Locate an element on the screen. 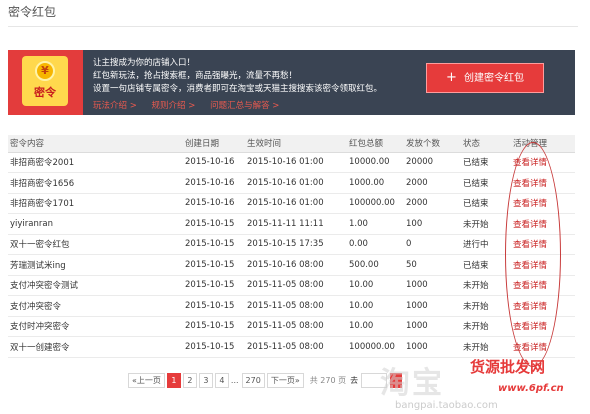 This screenshot has width=590, height=414. highlight-annotation-oval is located at coordinates (533, 254).